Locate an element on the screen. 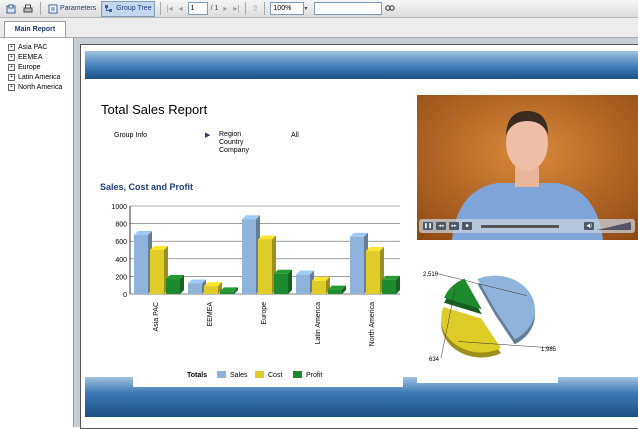 The width and height of the screenshot is (638, 429). y-tick-label: 400 is located at coordinates (121, 260).